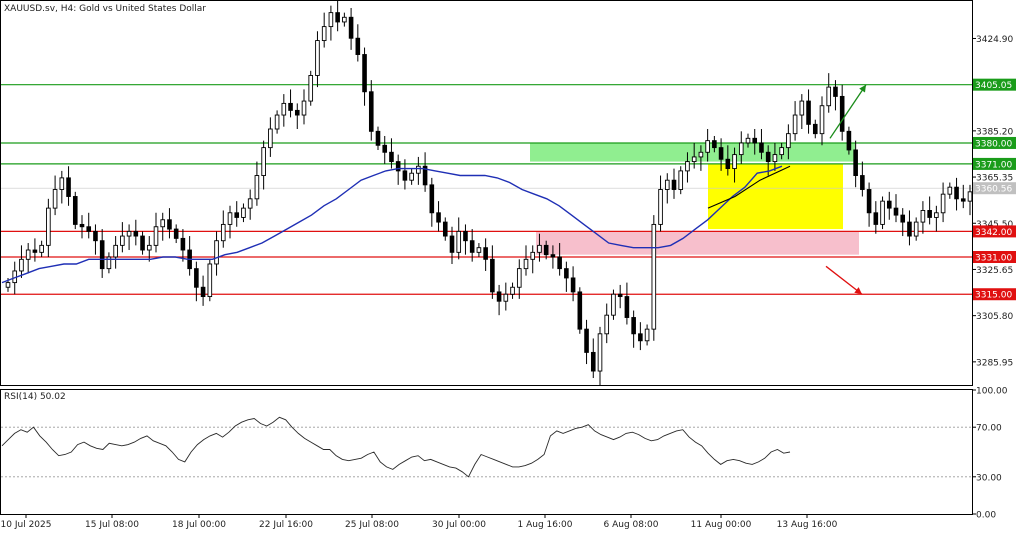 This screenshot has height=533, width=1024. Describe the element at coordinates (994, 363) in the screenshot. I see `price-axis-label: 3285.95` at that location.